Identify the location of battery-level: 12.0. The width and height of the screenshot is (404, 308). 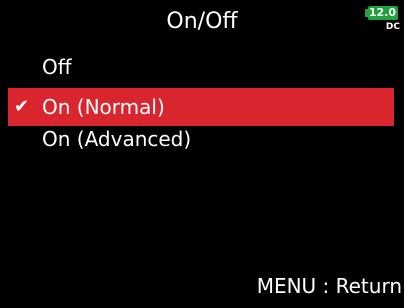
(383, 13).